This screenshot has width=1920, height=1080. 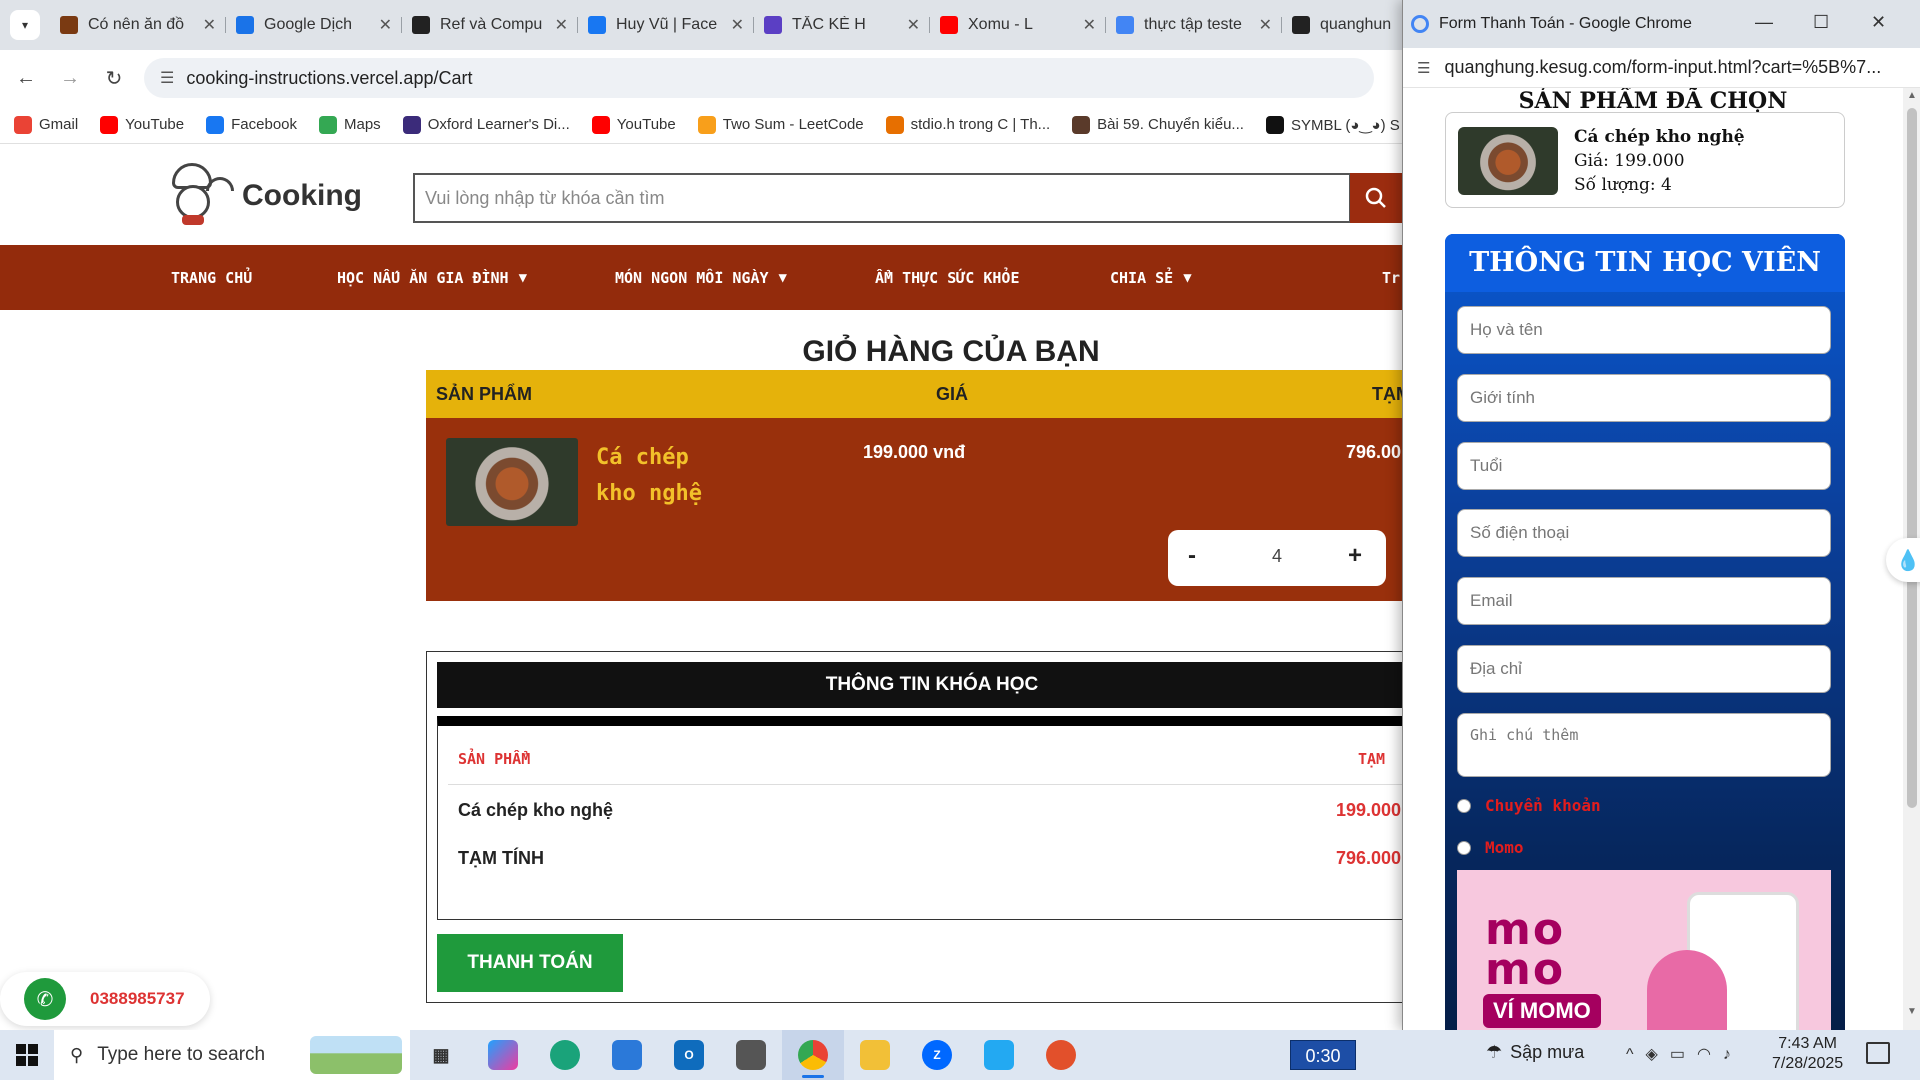 What do you see at coordinates (27, 1055) in the screenshot?
I see `start-button` at bounding box center [27, 1055].